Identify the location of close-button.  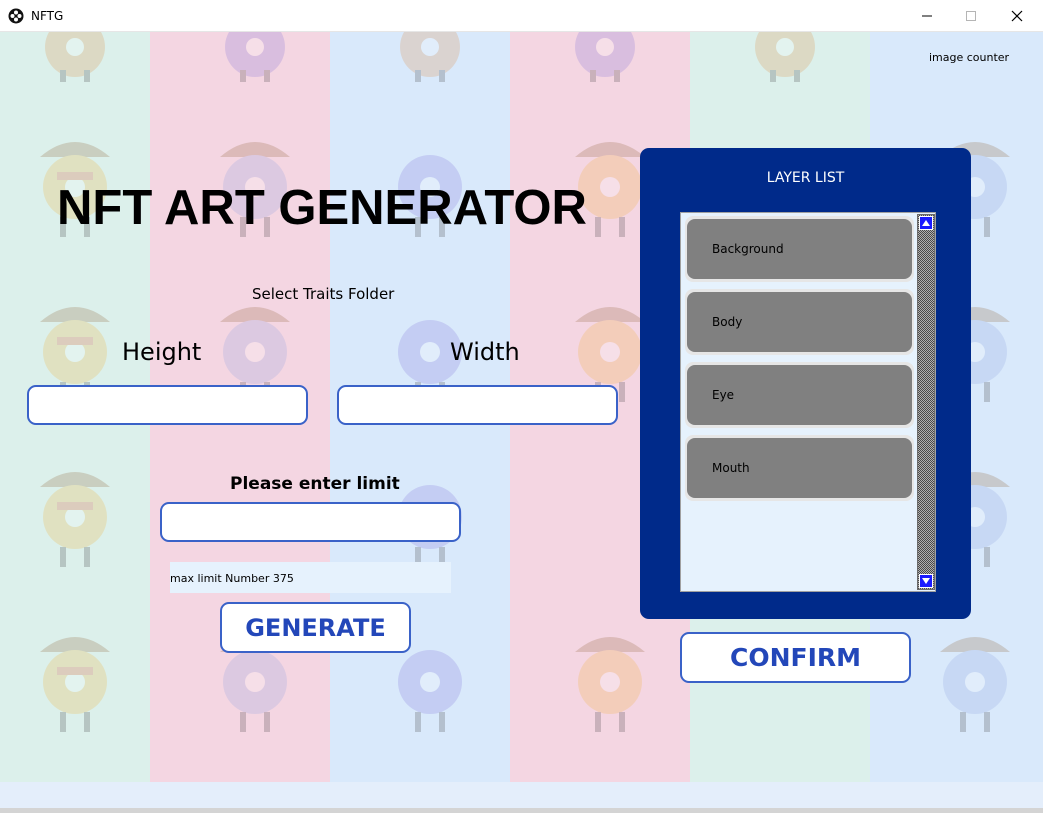
(1017, 16).